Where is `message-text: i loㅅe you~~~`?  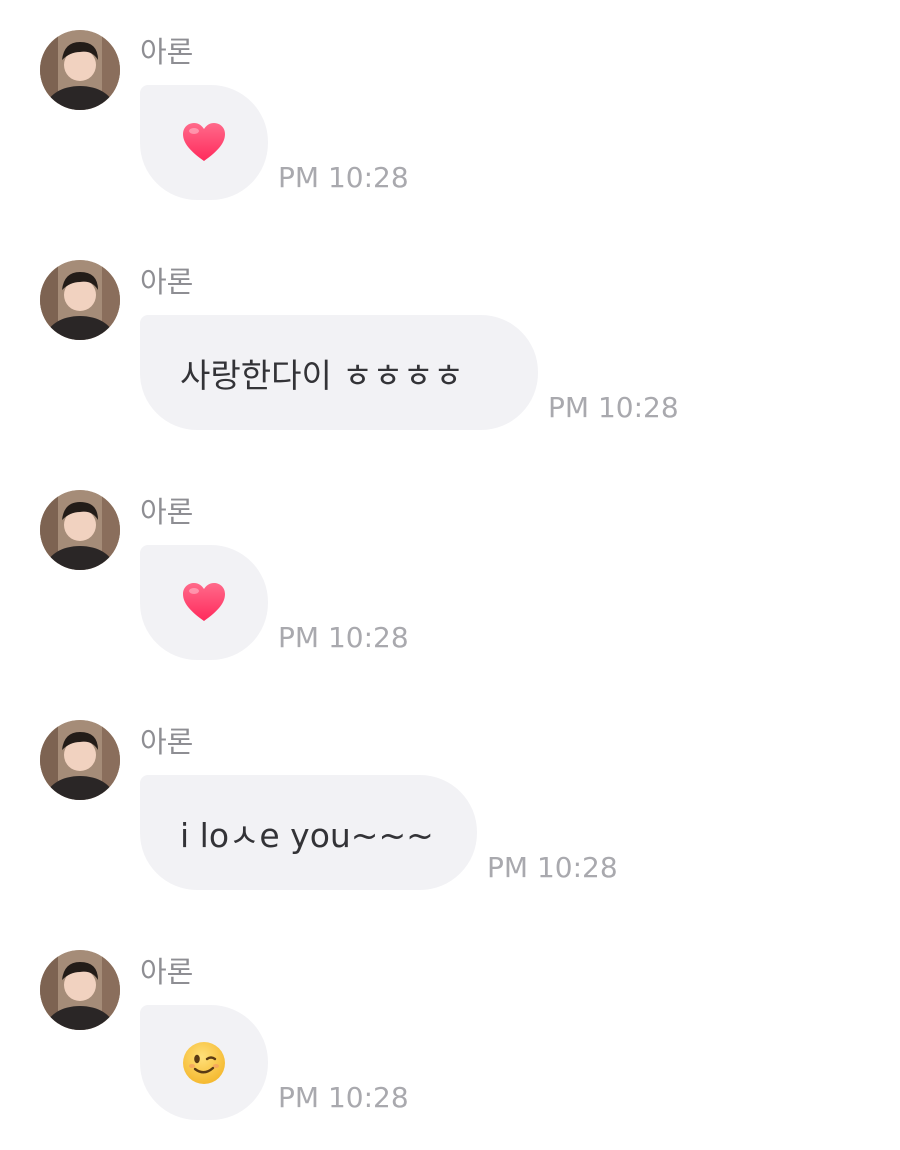
message-text: i loㅅe you~~~ is located at coordinates (307, 835).